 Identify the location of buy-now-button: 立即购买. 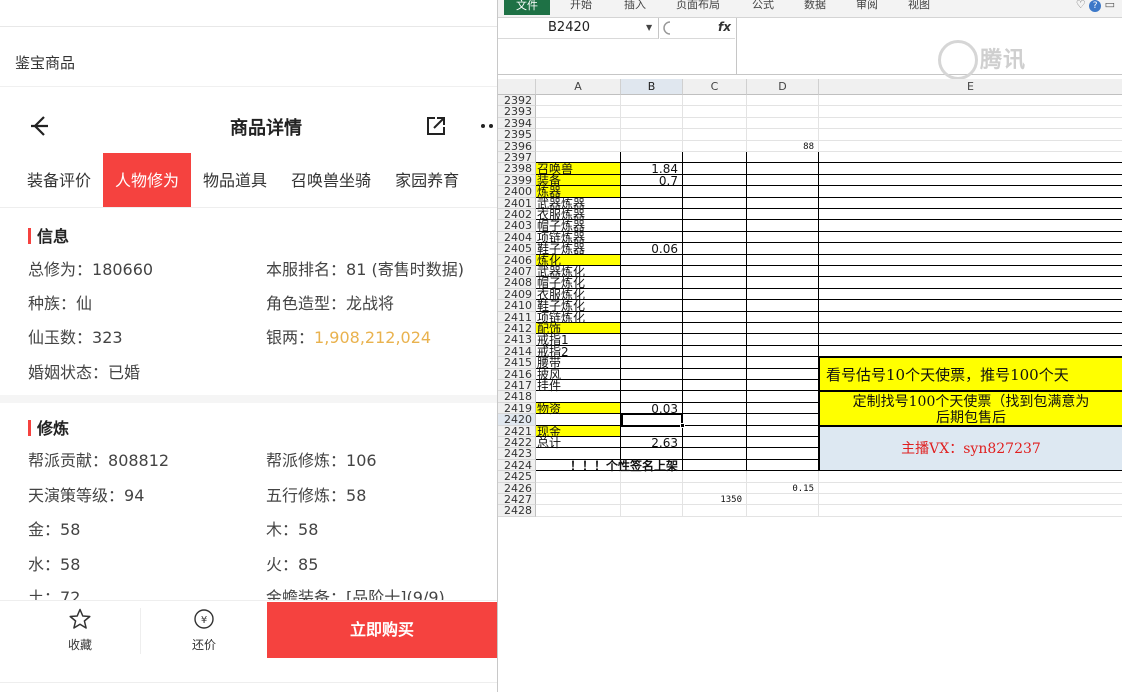
(382, 630).